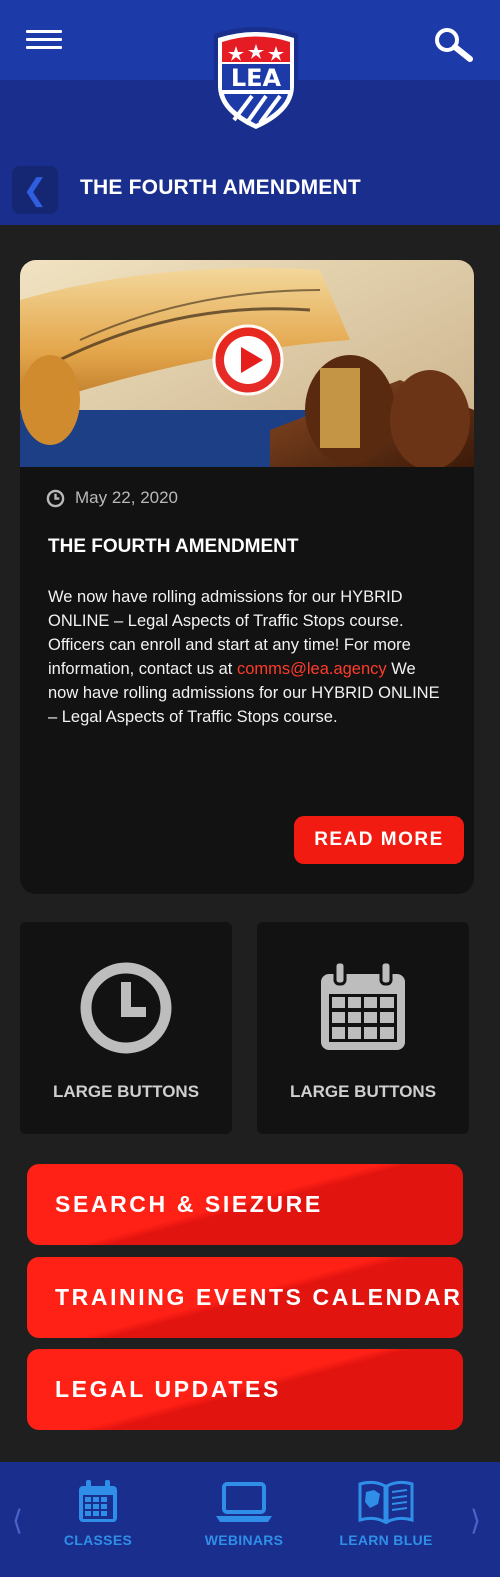 The height and width of the screenshot is (1577, 500). Describe the element at coordinates (453, 45) in the screenshot. I see `search-icon` at that location.